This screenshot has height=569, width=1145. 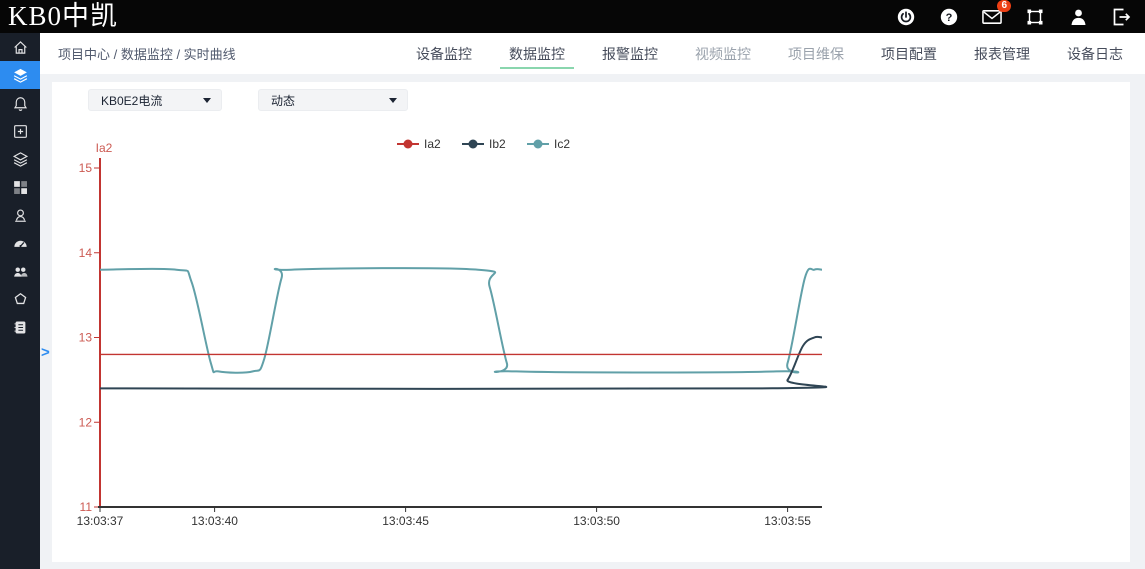 I want to click on add-panel-icon, so click(x=20, y=131).